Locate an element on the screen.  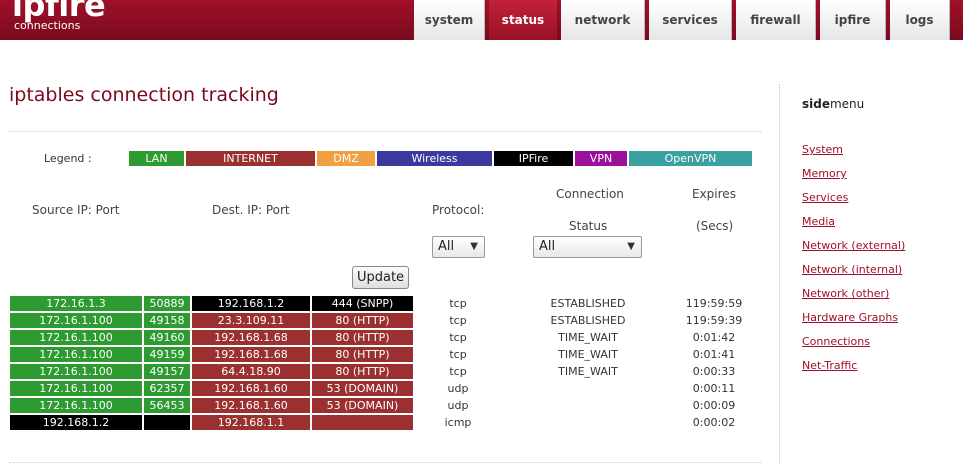
expires-cell: 0:00:09 is located at coordinates (714, 405).